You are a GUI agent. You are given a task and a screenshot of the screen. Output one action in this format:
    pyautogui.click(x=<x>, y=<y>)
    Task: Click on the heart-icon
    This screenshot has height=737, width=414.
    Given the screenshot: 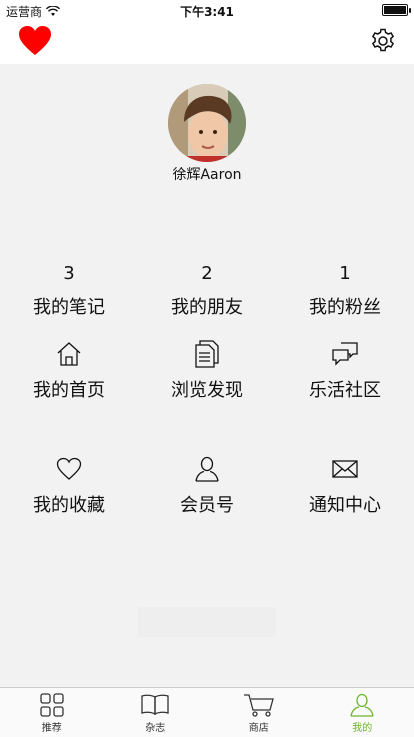 What is the action you would take?
    pyautogui.click(x=35, y=40)
    